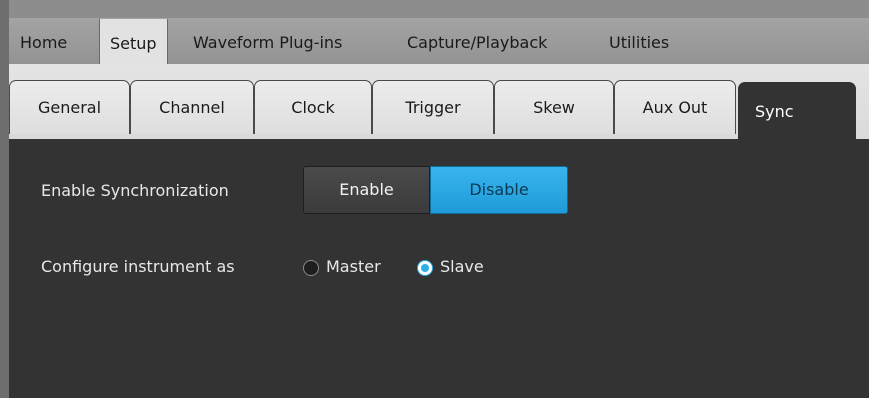  Describe the element at coordinates (675, 107) in the screenshot. I see `tab-aux-out: Aux Out` at that location.